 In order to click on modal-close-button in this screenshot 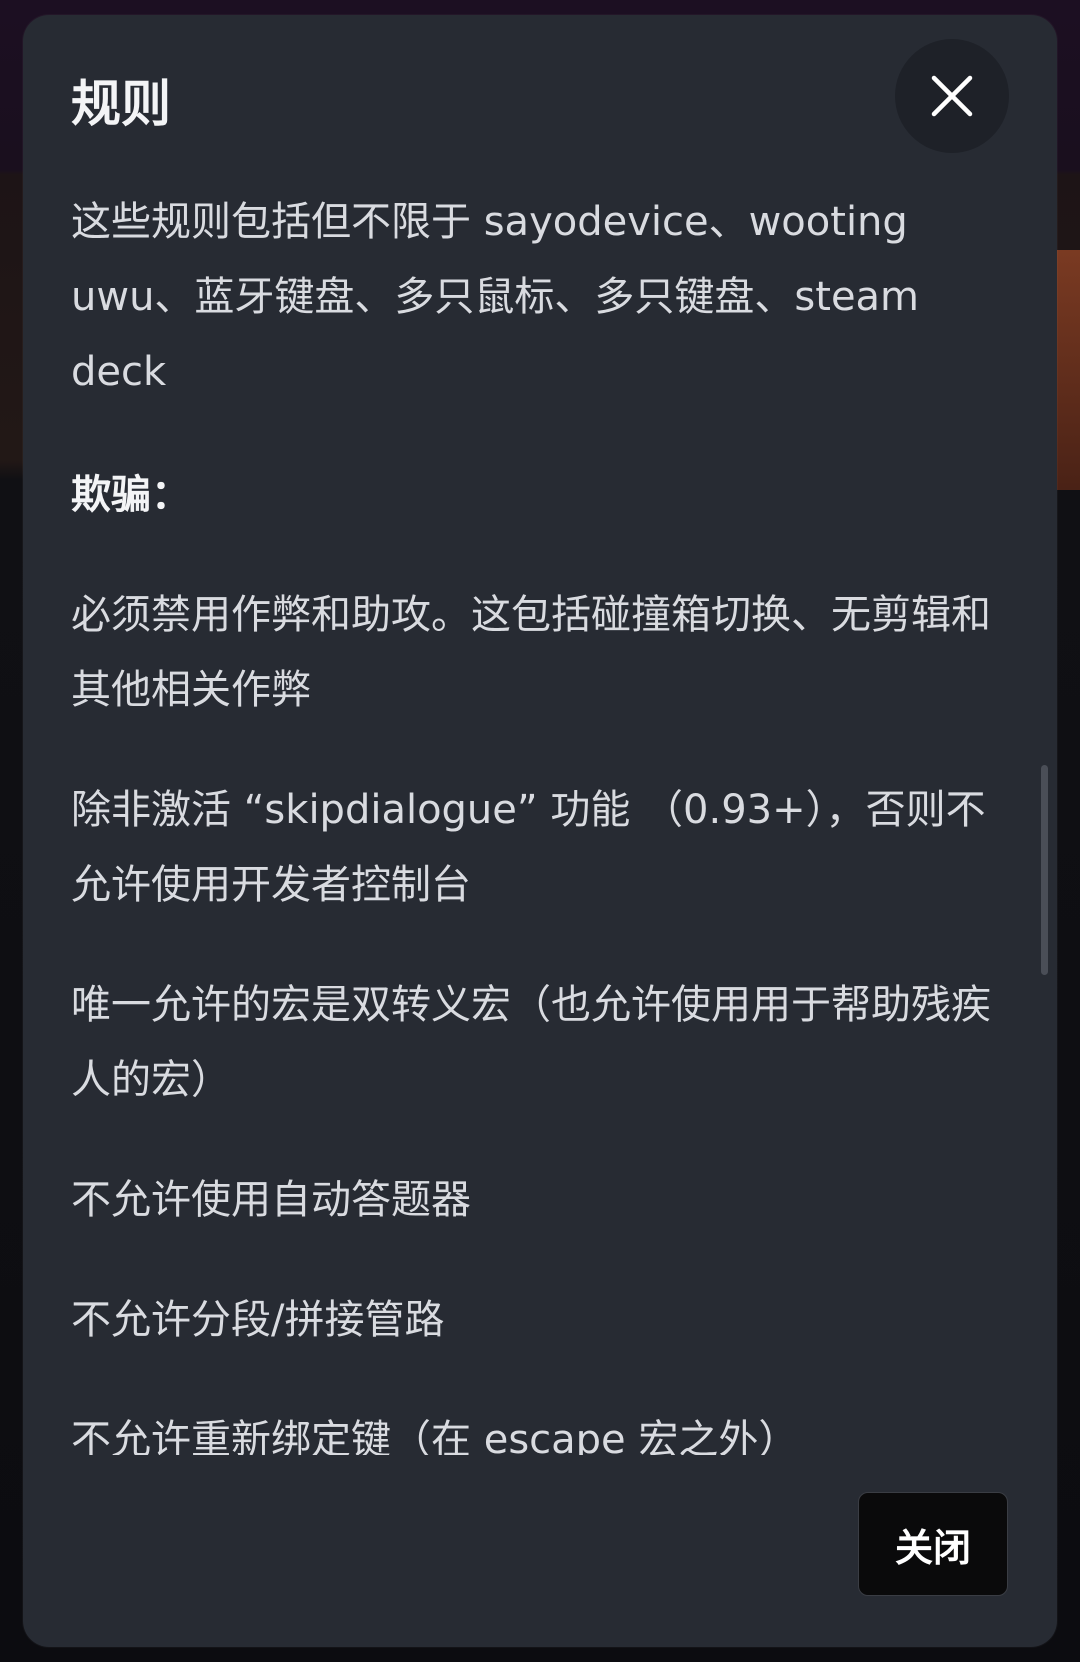, I will do `click(952, 96)`.